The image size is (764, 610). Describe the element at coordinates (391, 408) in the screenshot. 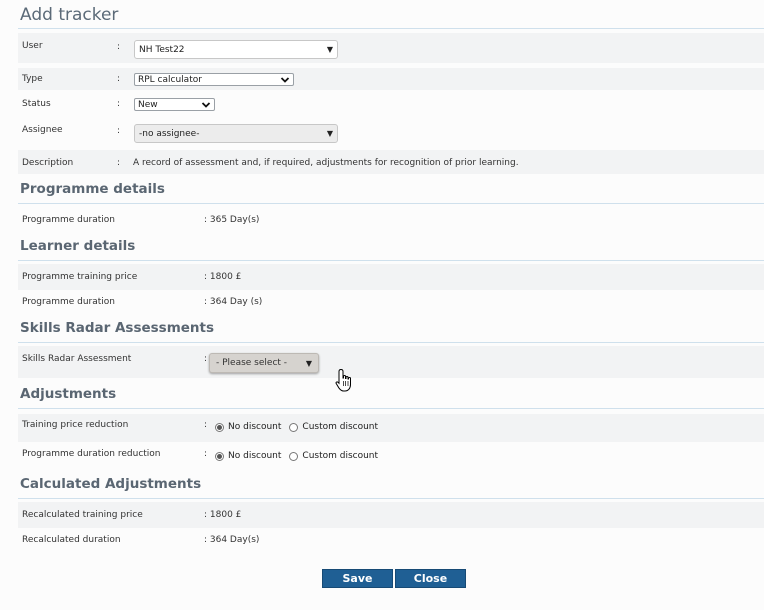

I see `adjustments-divider` at that location.